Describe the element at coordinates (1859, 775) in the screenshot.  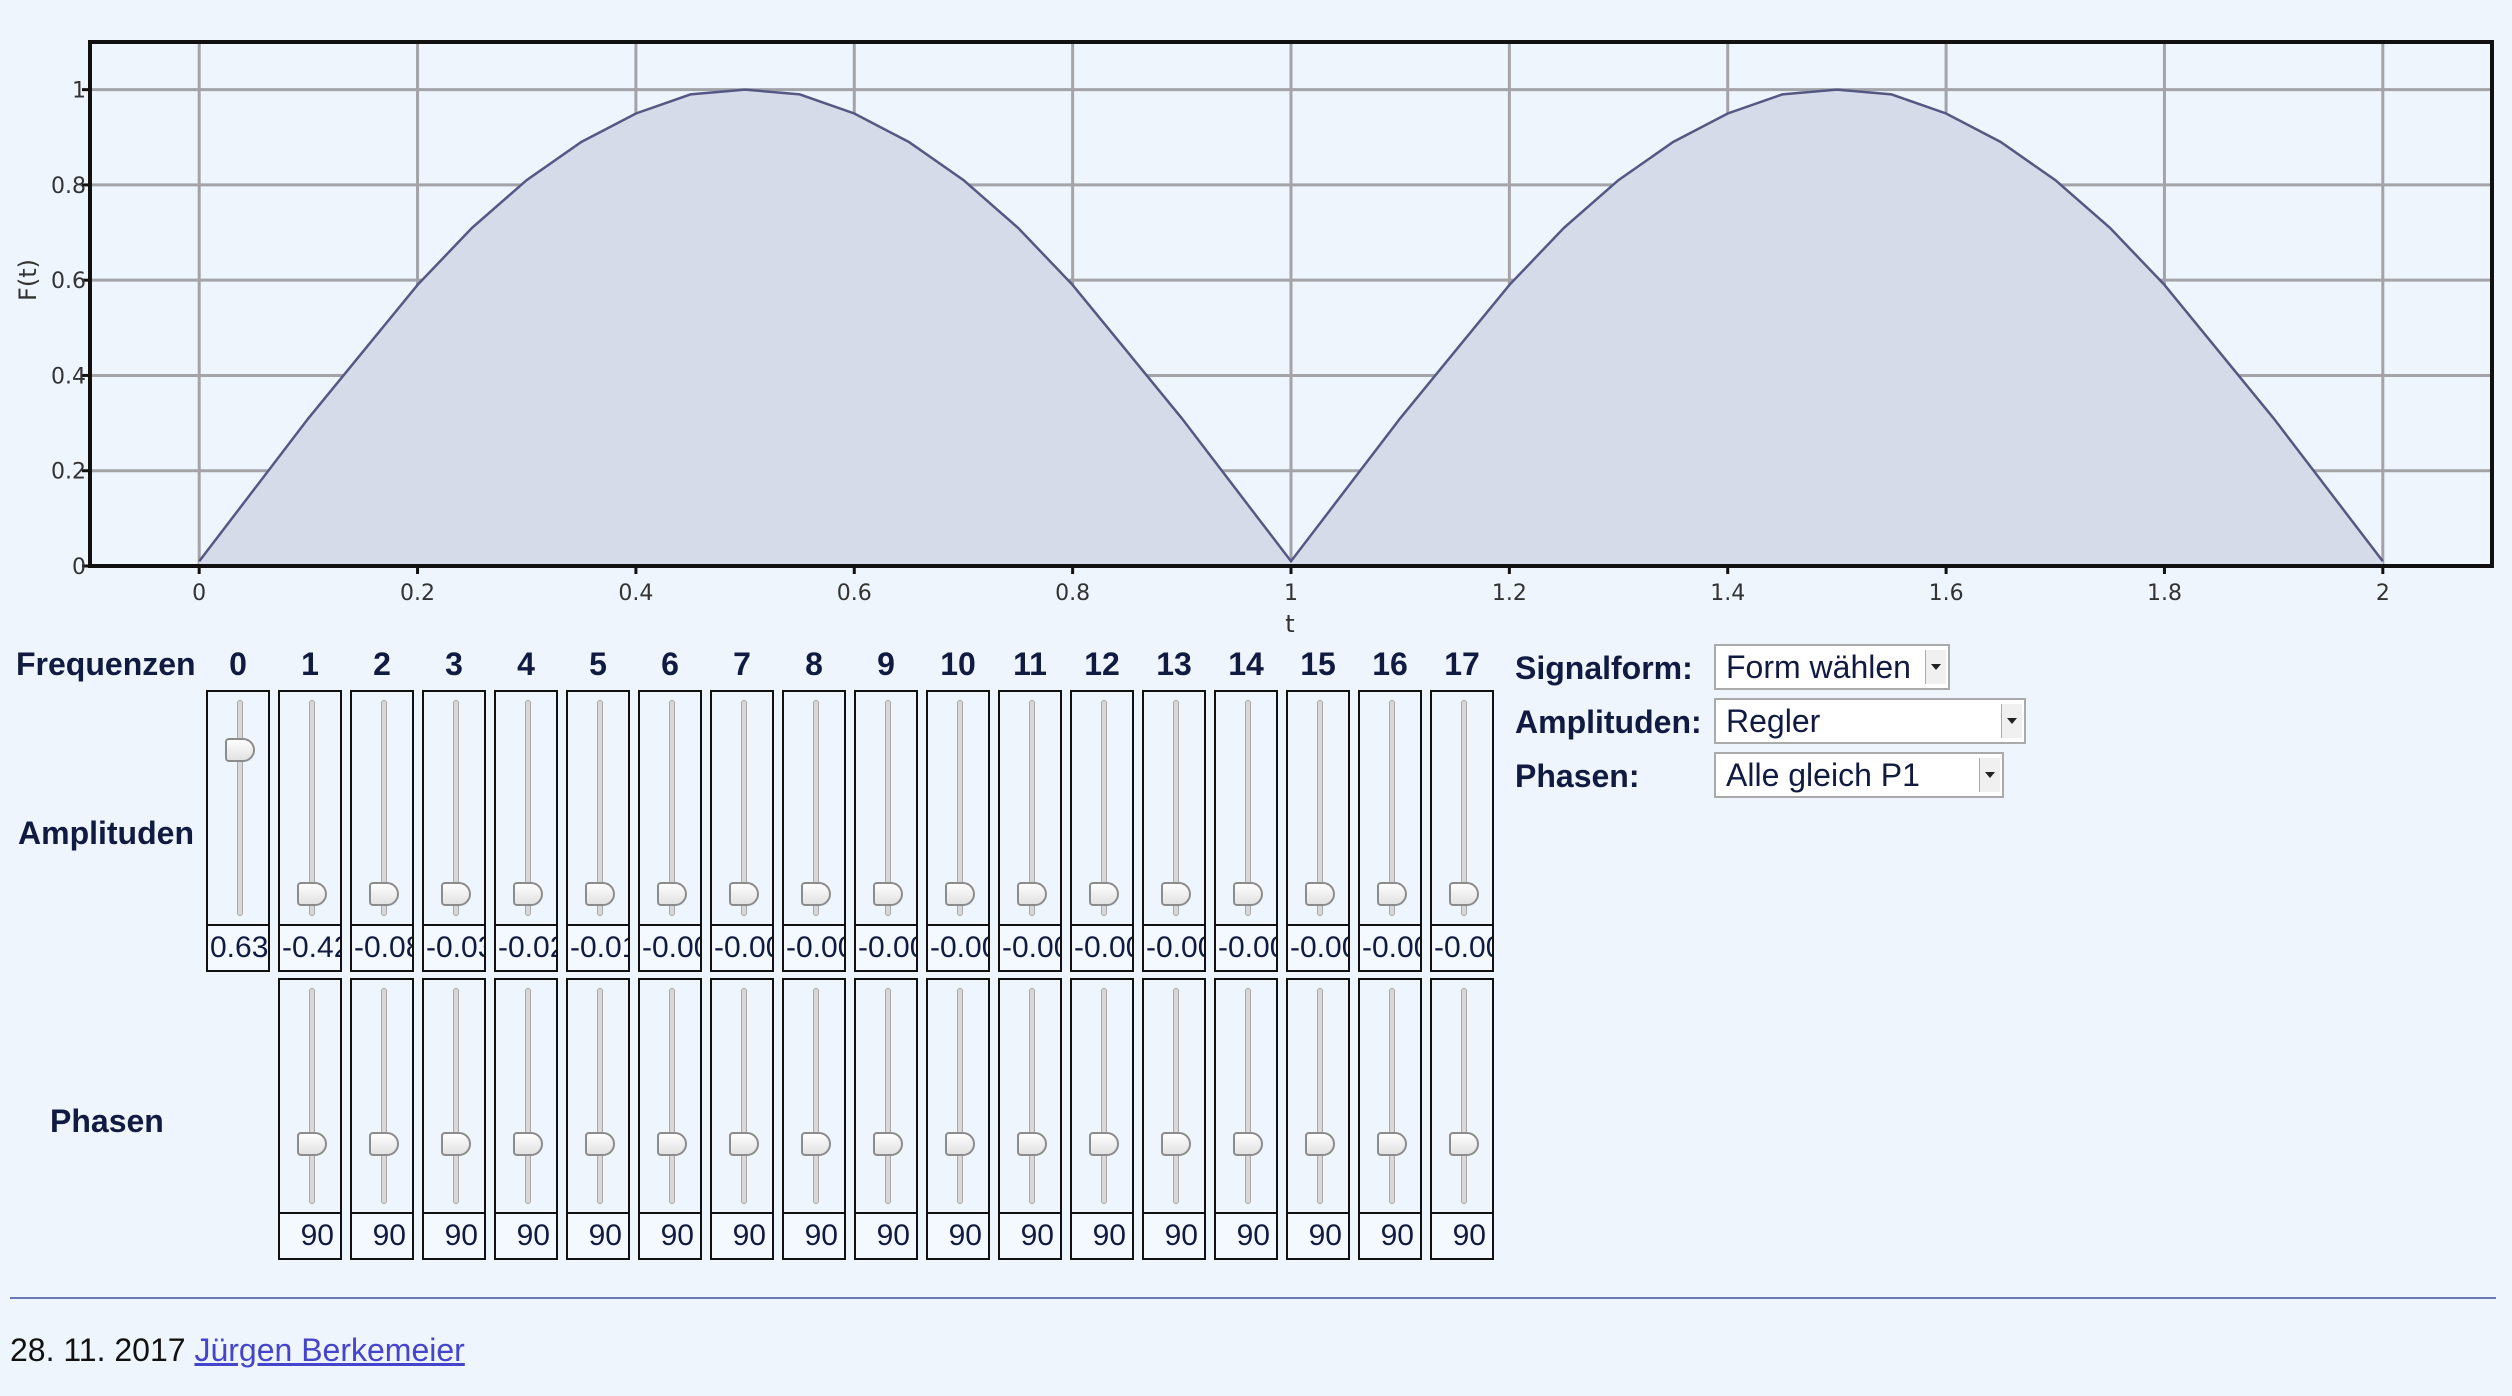
I see `phases-mode-select: Alle gleich P1` at that location.